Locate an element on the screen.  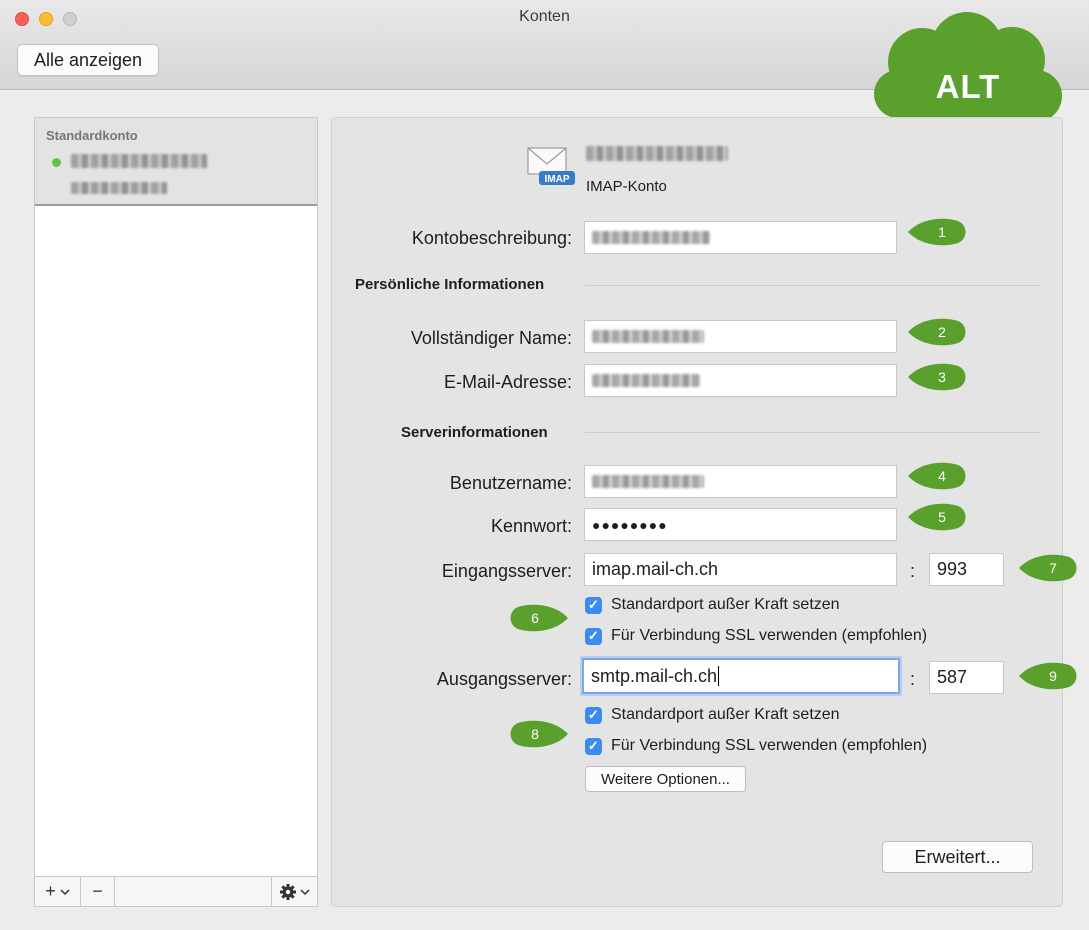
alt-cloud-label: ALT is located at coordinates (968, 86).